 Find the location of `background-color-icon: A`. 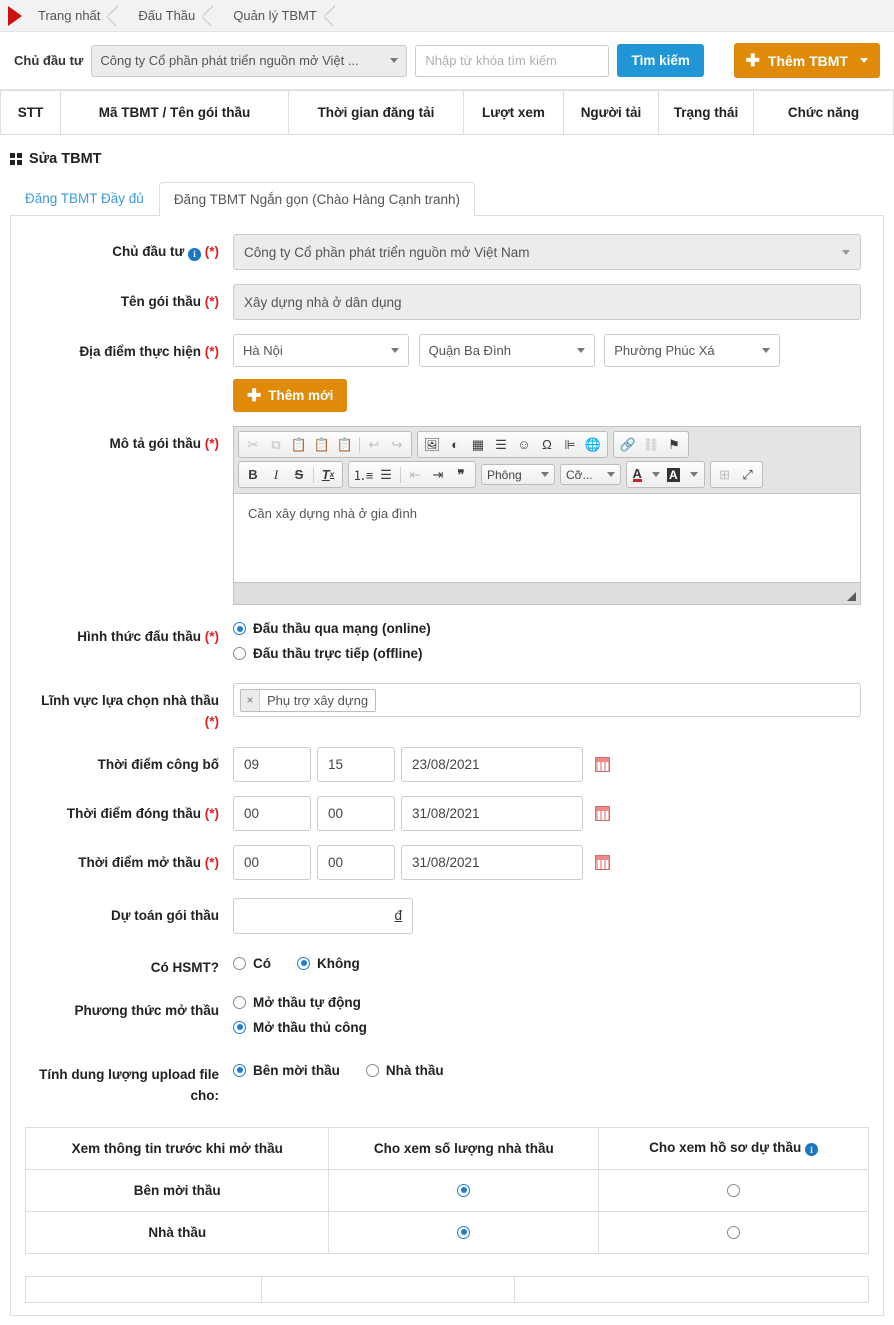

background-color-icon: A is located at coordinates (682, 474).